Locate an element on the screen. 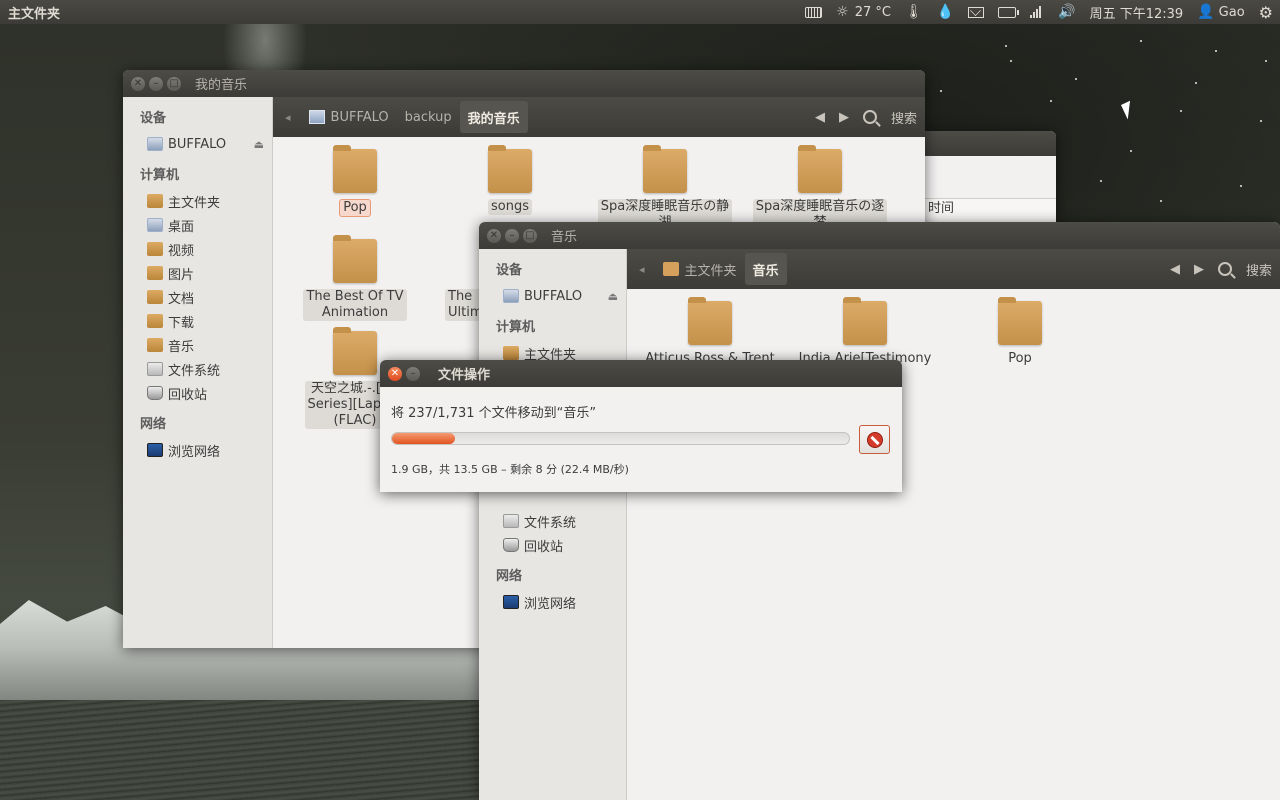 The image size is (1280, 800). window-title: 我的音乐 is located at coordinates (221, 85).